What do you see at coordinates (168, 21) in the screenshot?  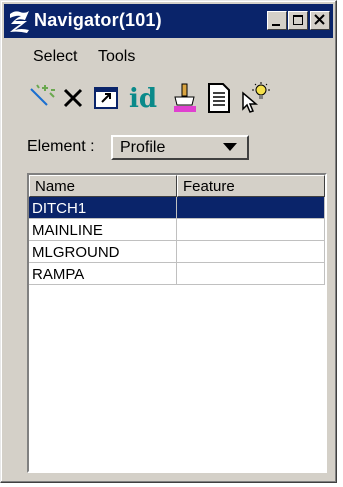 I see `title-bar: Navigator(101)` at bounding box center [168, 21].